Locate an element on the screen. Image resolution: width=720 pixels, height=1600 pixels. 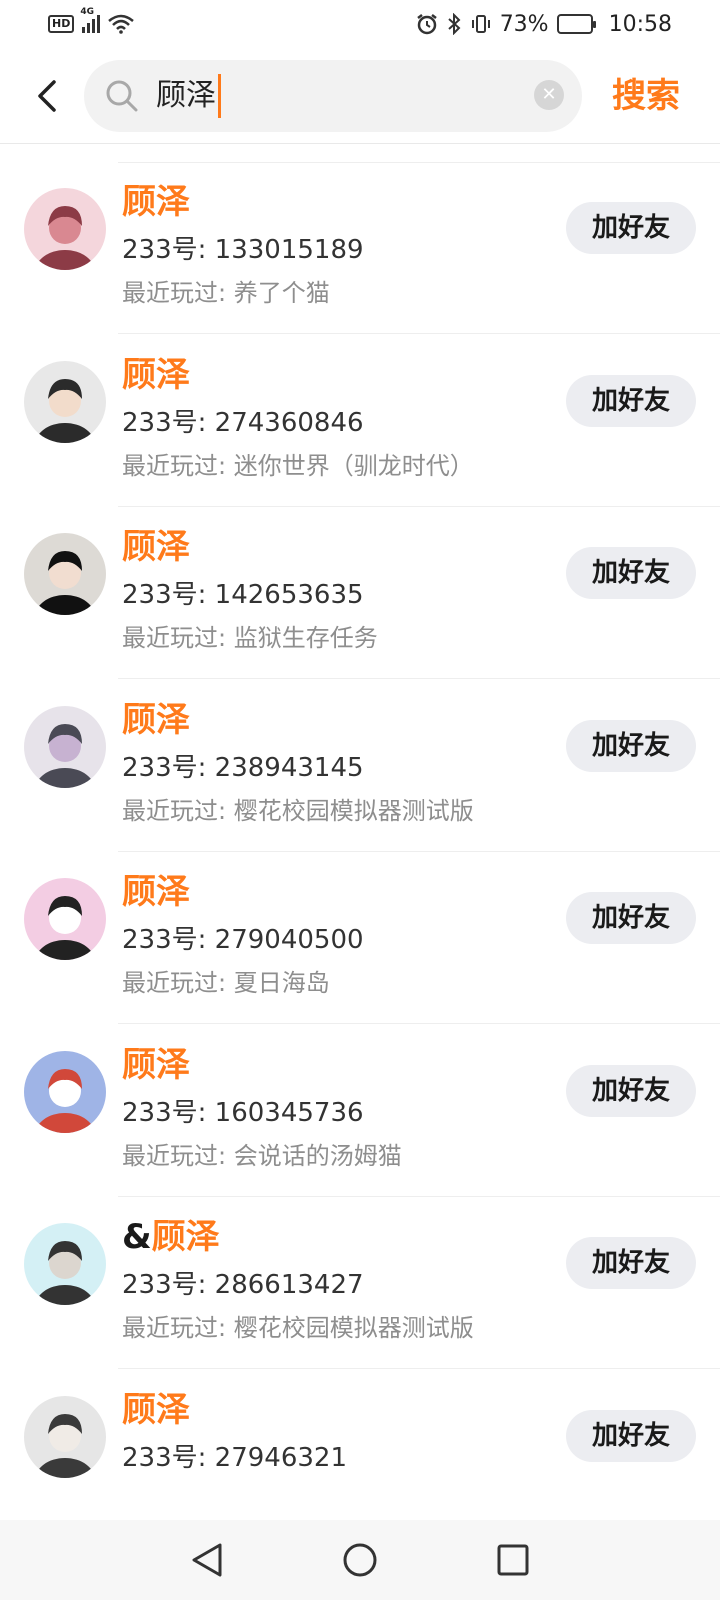
user-id: 233号: 279040500 is located at coordinates (243, 940).